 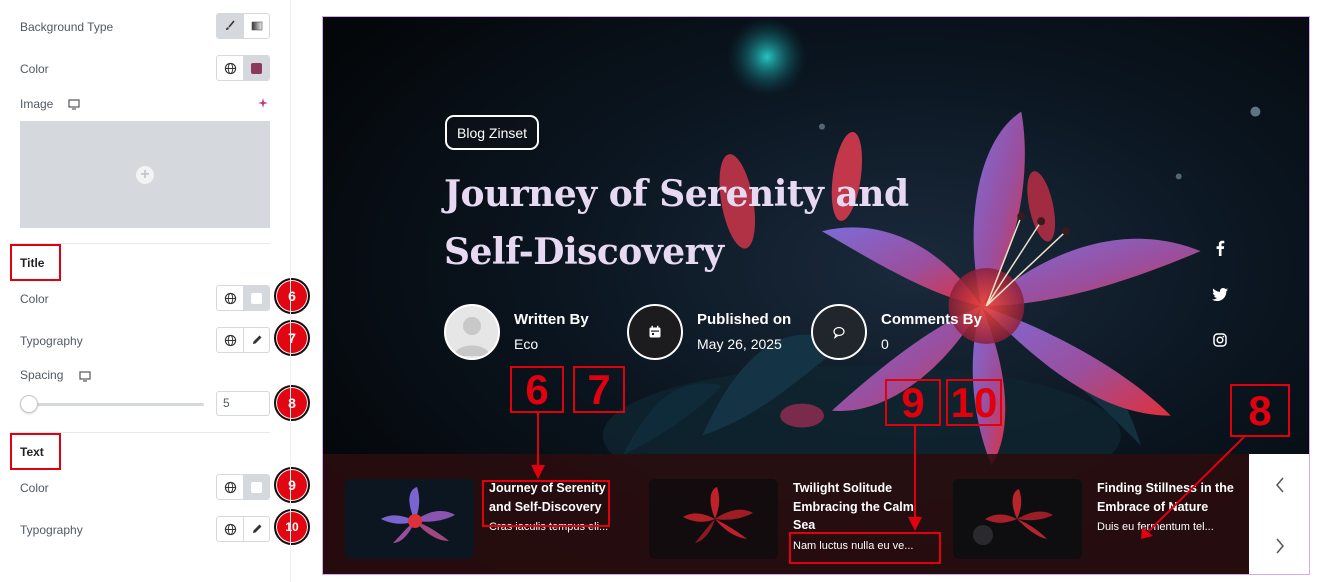 I want to click on highlight-card-excerpt, so click(x=865, y=548).